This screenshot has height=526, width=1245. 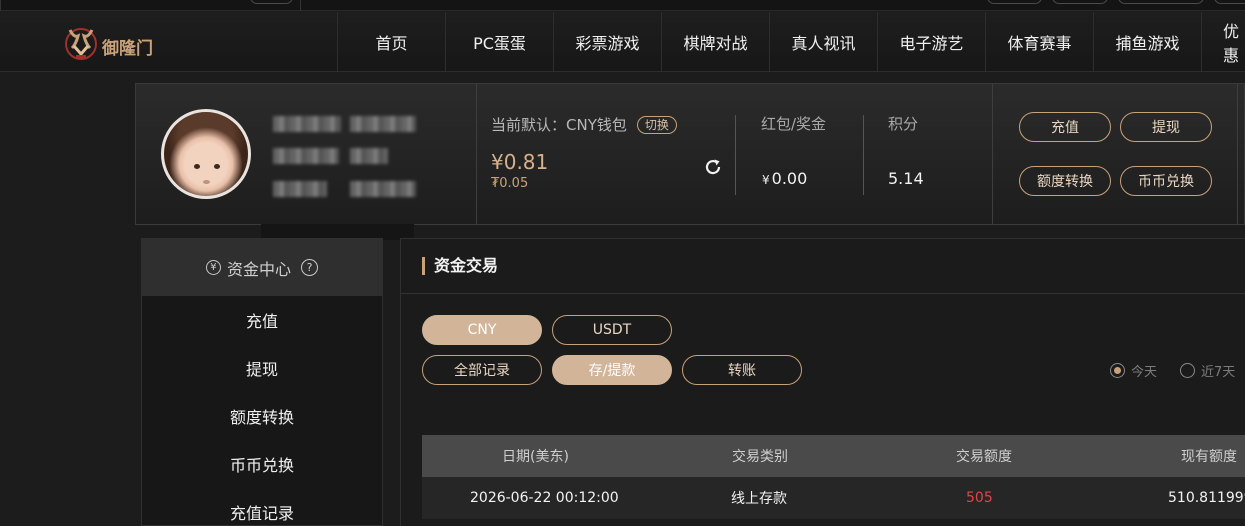 What do you see at coordinates (1147, 42) in the screenshot?
I see `nav-item-fishing: 捕鱼游戏` at bounding box center [1147, 42].